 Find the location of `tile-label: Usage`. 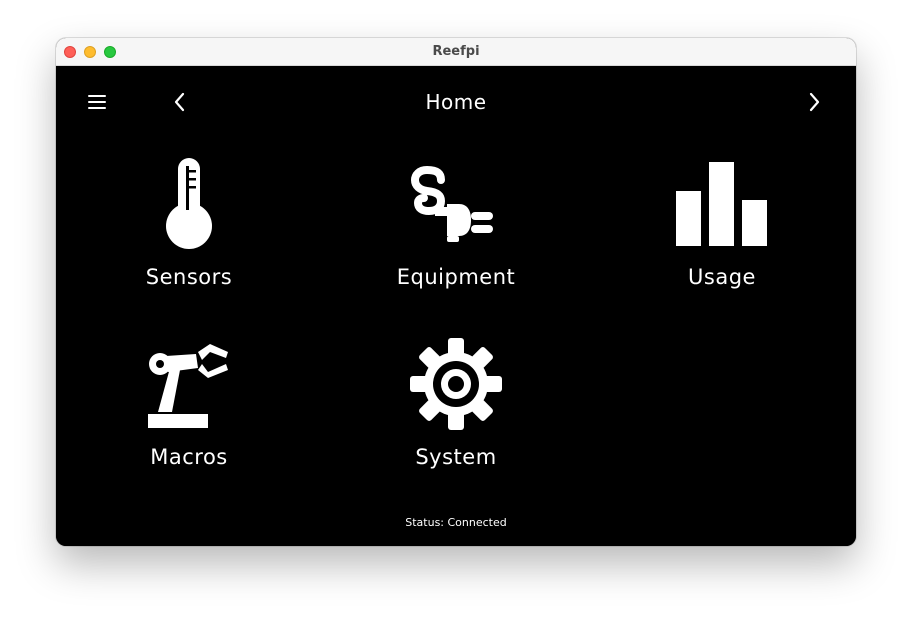

tile-label: Usage is located at coordinates (722, 277).